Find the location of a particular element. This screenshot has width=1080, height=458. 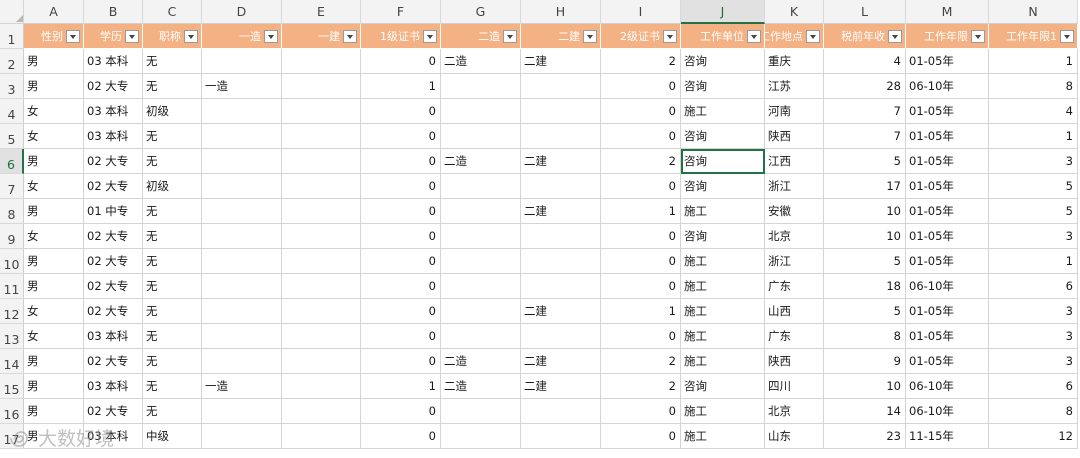

table-cell: 3 is located at coordinates (1033, 336).